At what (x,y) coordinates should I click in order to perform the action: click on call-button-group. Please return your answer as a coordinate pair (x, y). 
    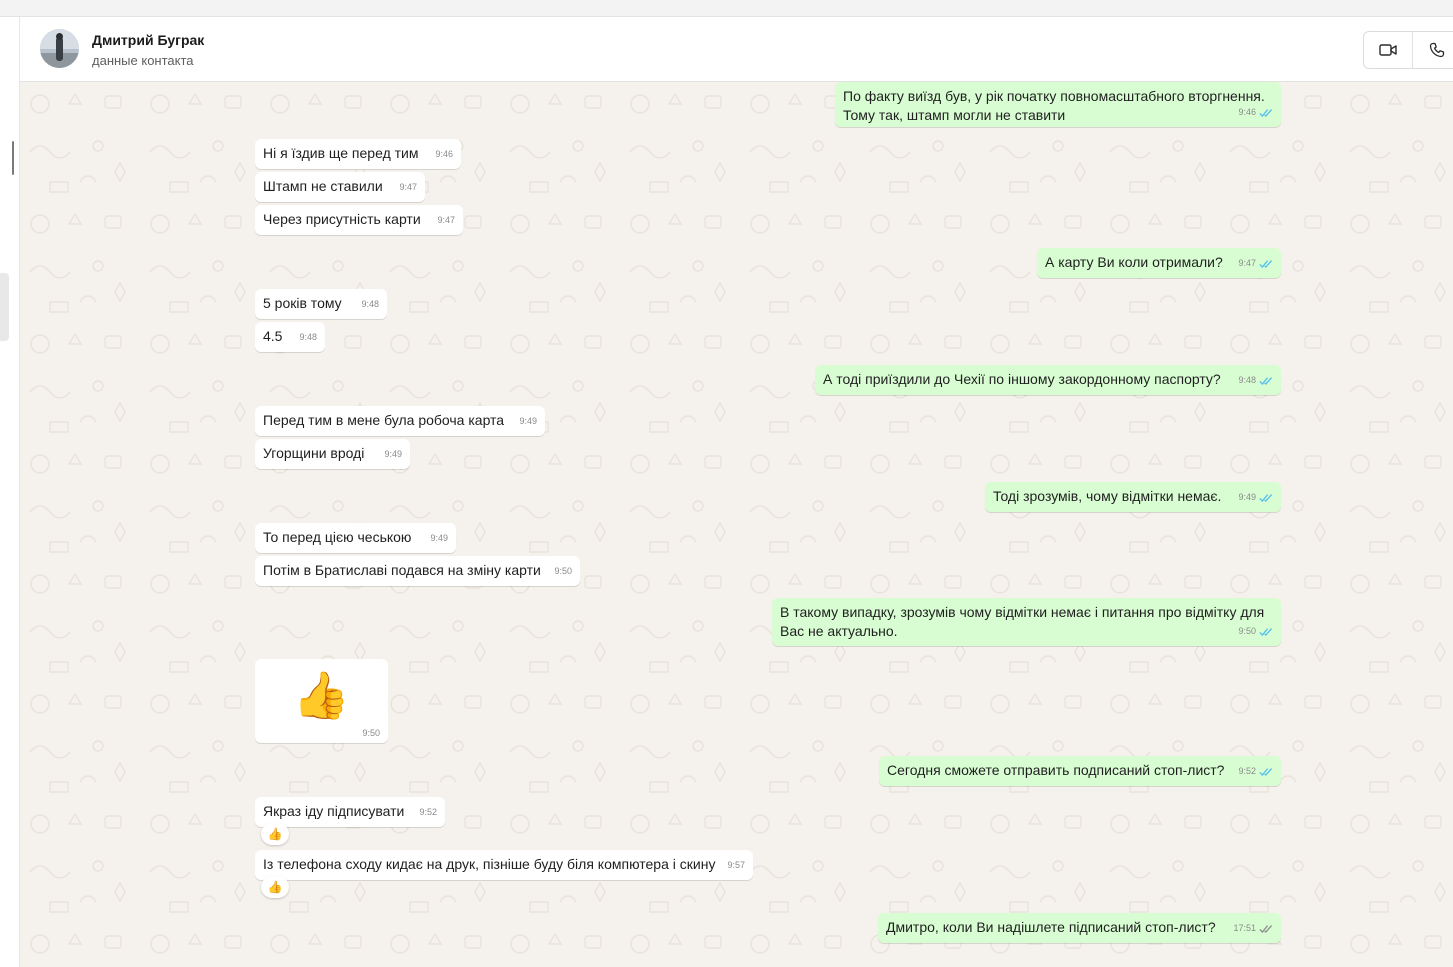
    Looking at the image, I should click on (1408, 50).